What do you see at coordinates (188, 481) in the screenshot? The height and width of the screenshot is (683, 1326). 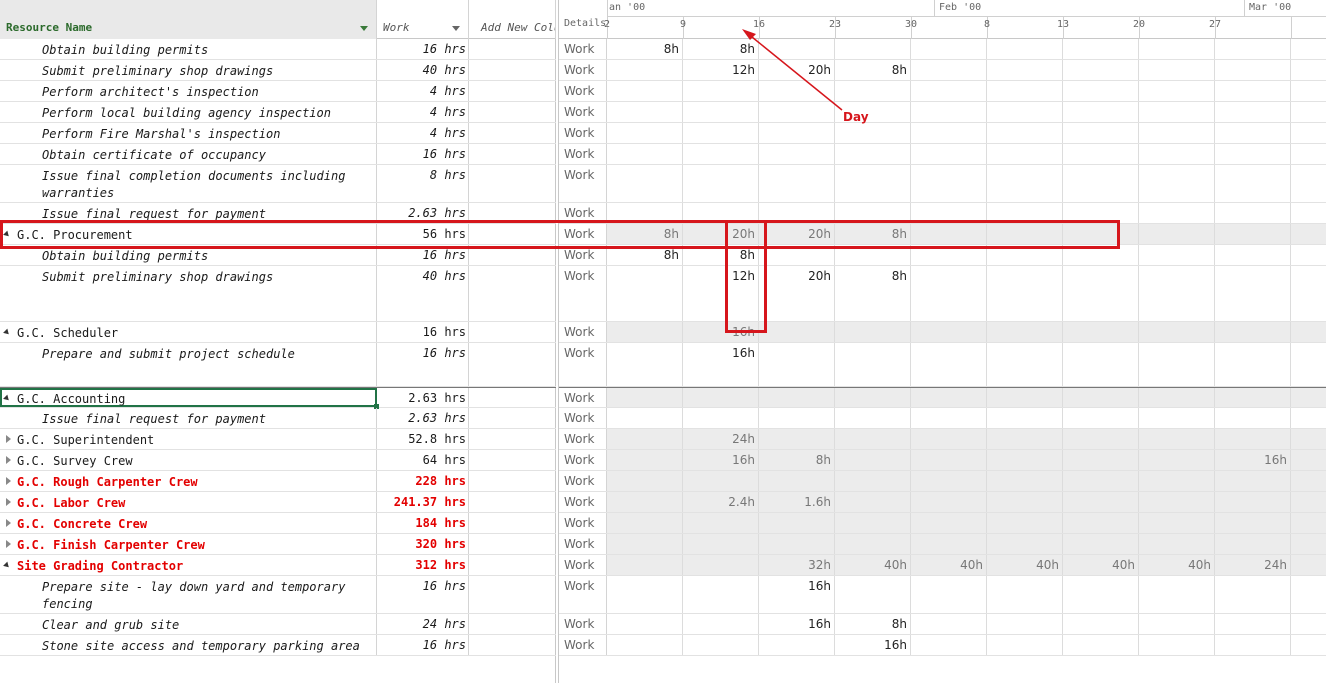 I see `name-cell: G.C. Rough Carpenter Crew` at bounding box center [188, 481].